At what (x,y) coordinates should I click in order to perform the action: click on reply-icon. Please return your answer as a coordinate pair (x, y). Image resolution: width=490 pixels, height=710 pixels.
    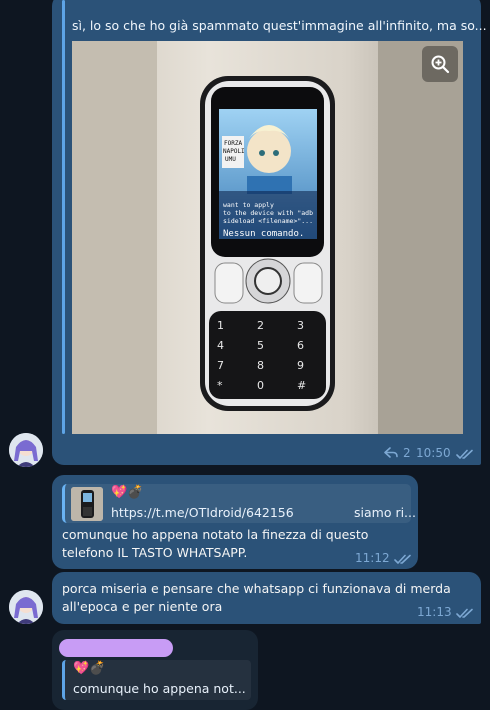
    Looking at the image, I should click on (391, 452).